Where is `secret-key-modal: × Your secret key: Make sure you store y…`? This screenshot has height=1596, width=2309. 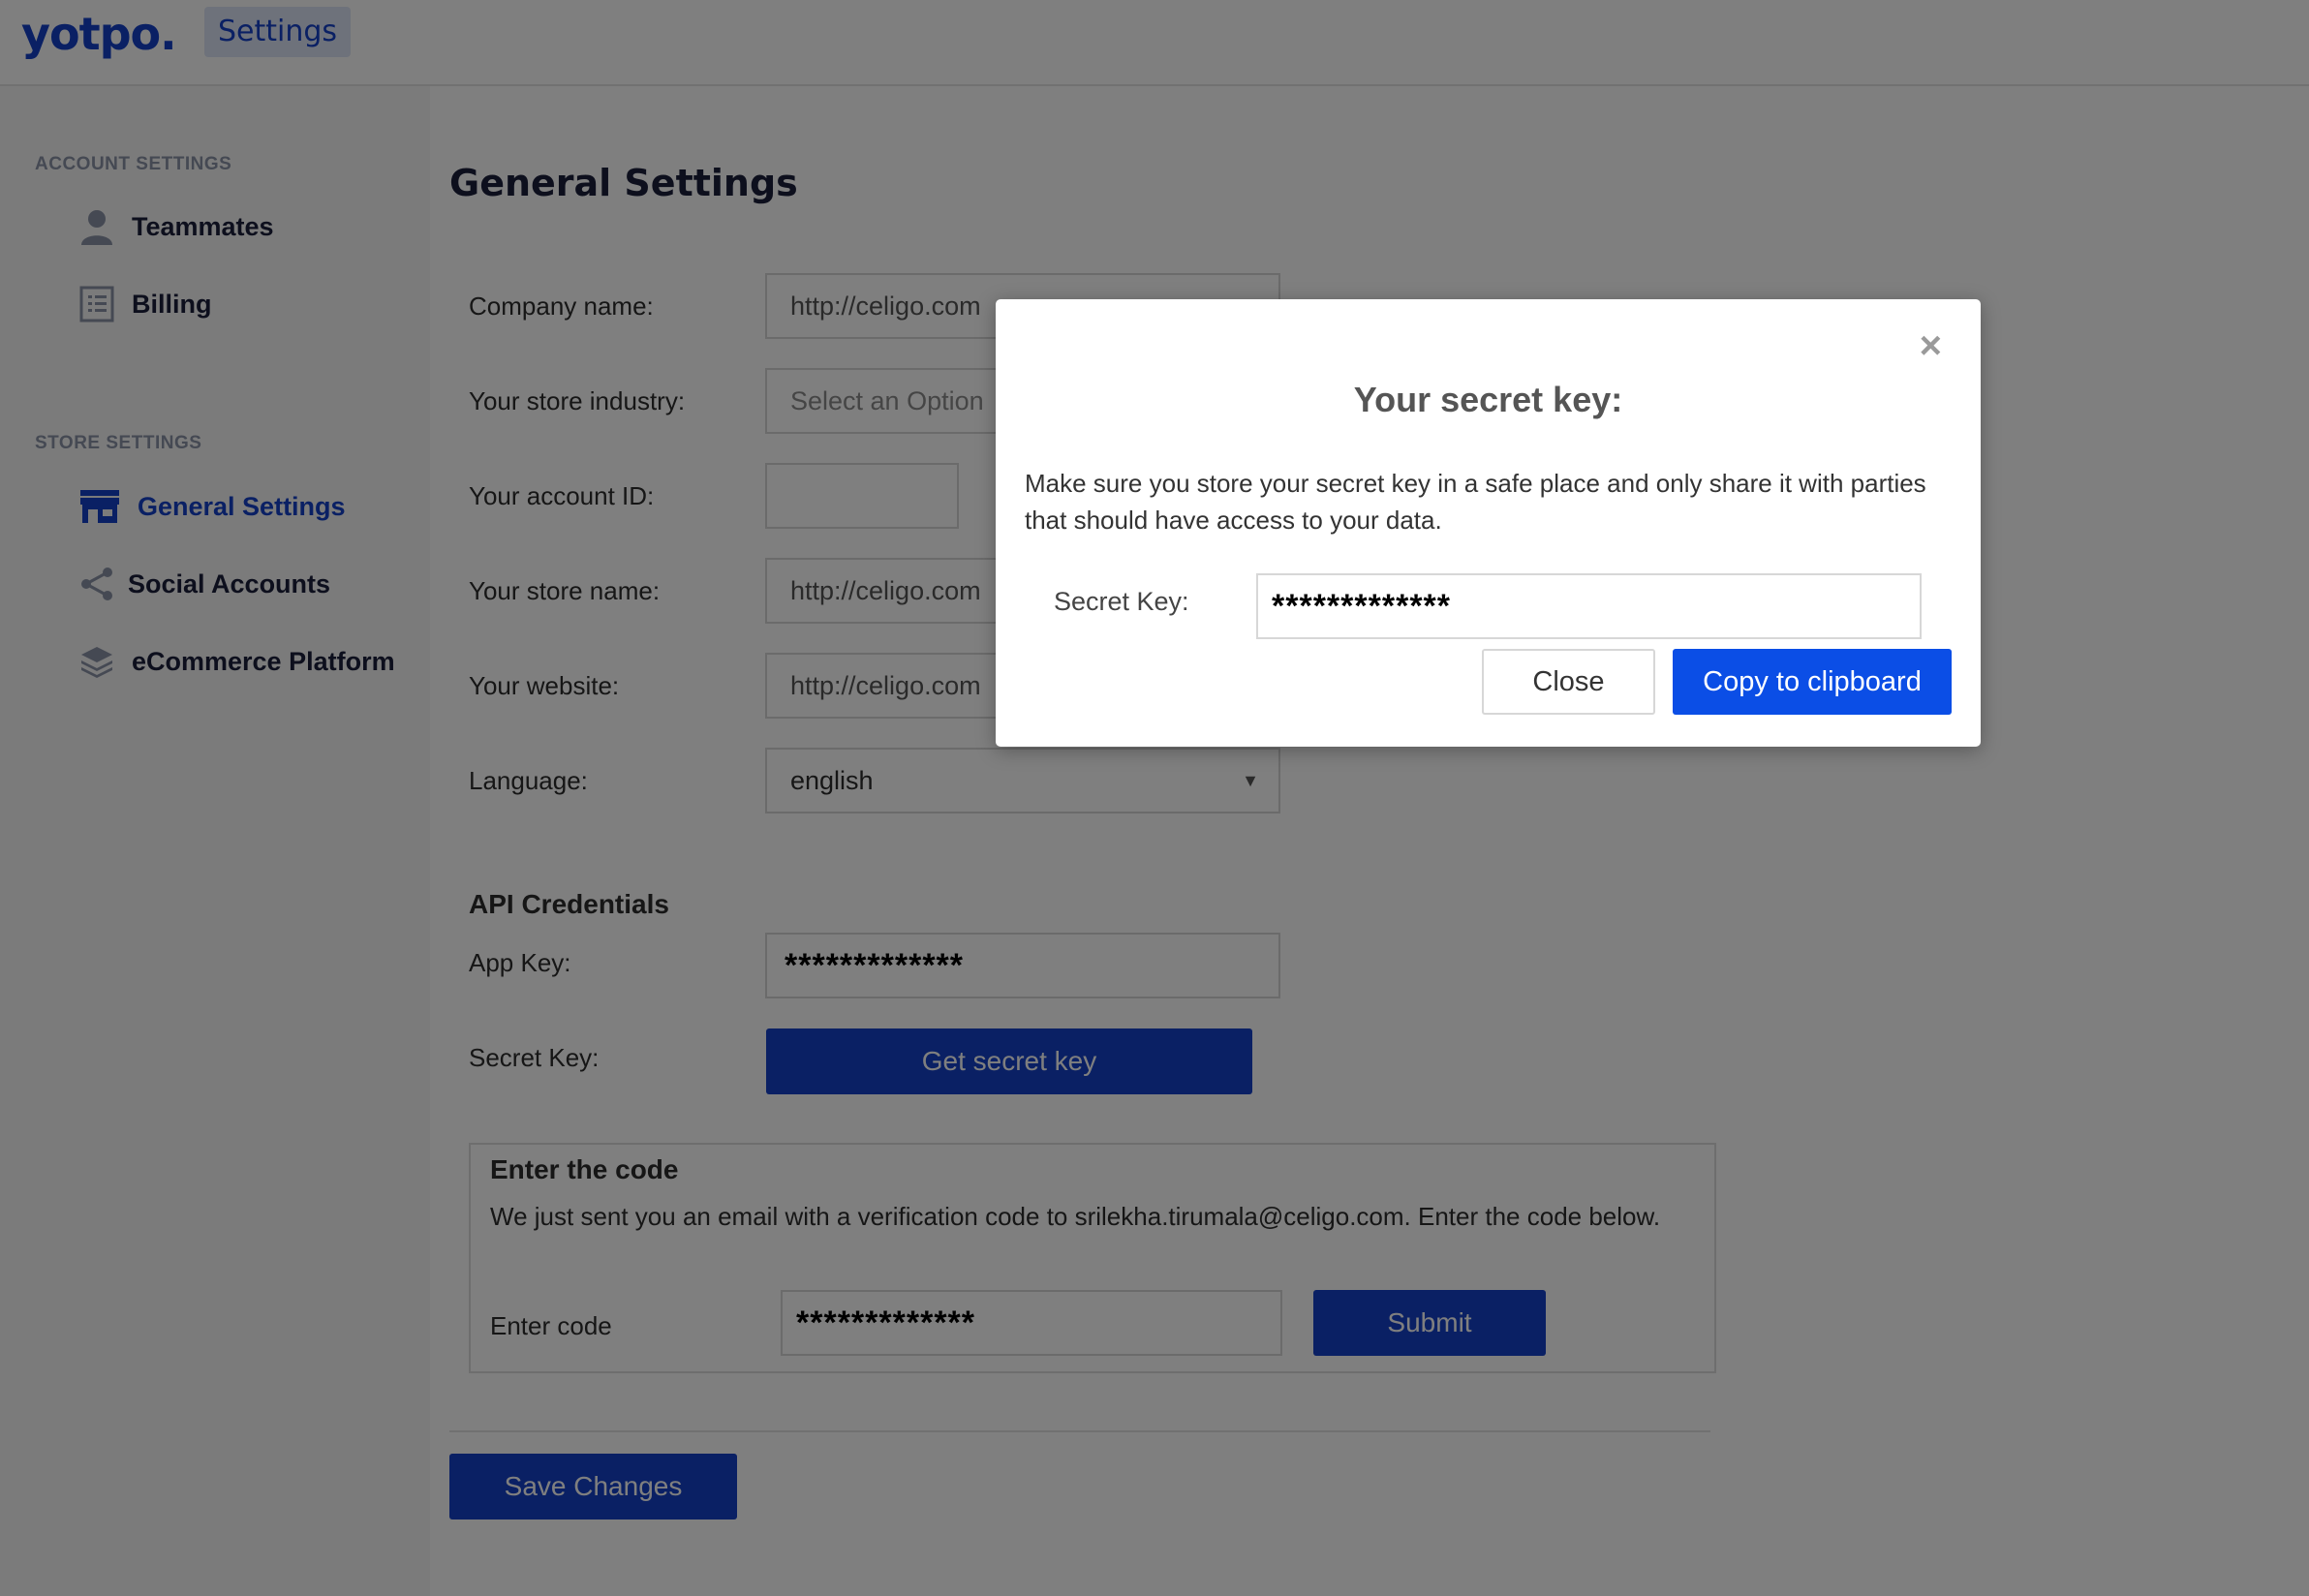 secret-key-modal: × Your secret key: Make sure you store y… is located at coordinates (1489, 523).